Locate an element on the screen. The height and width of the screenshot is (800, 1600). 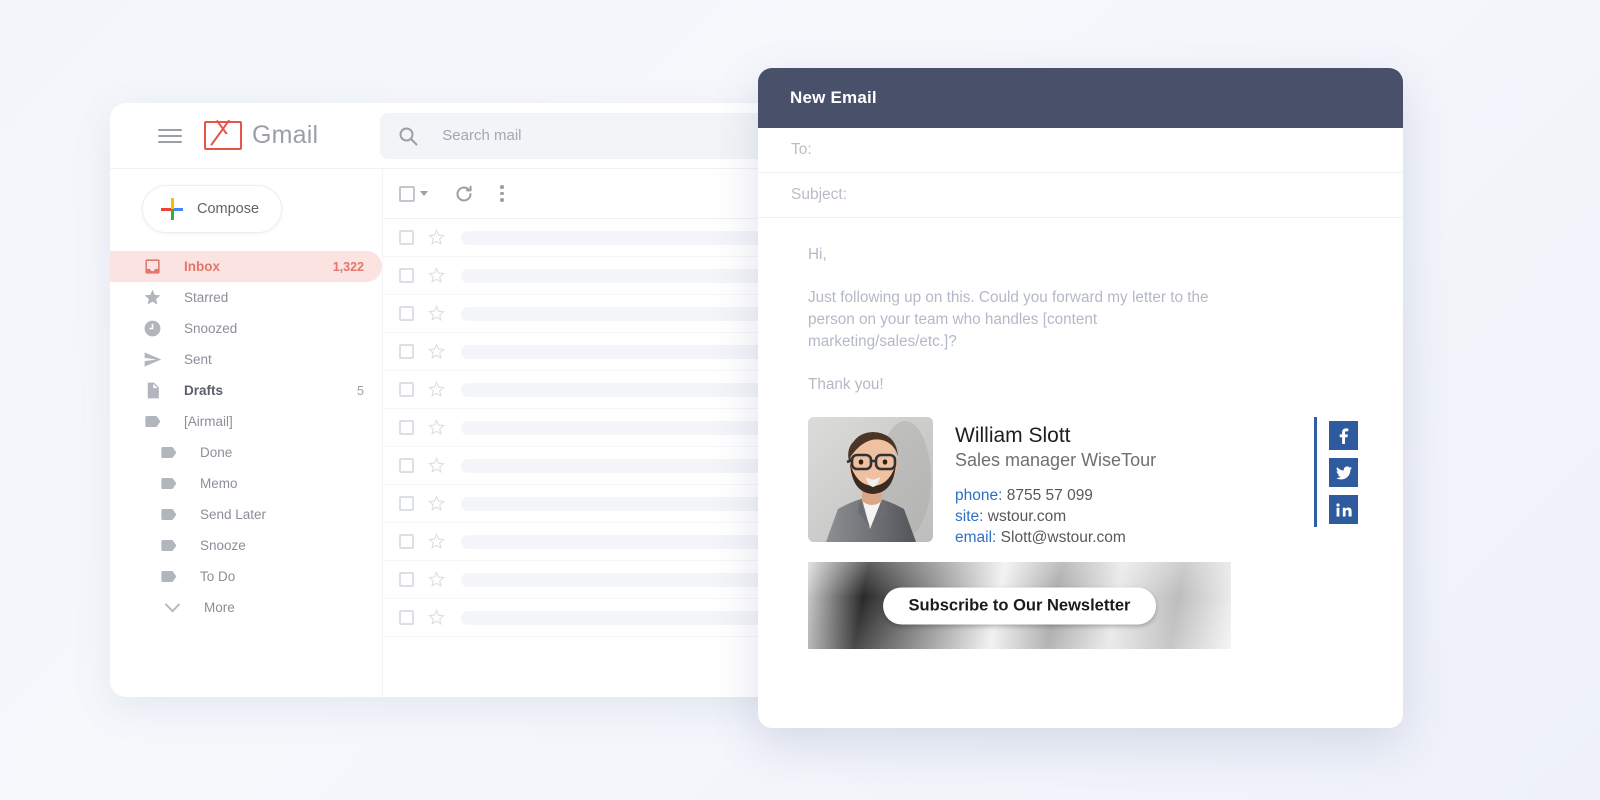
search-icon is located at coordinates (408, 136).